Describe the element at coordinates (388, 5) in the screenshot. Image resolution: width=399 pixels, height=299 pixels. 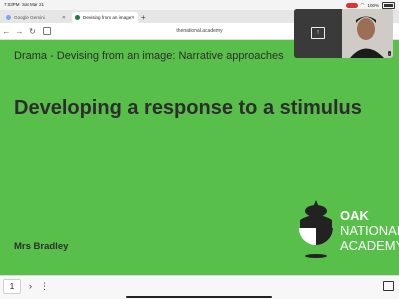
I see `battery-icon` at that location.